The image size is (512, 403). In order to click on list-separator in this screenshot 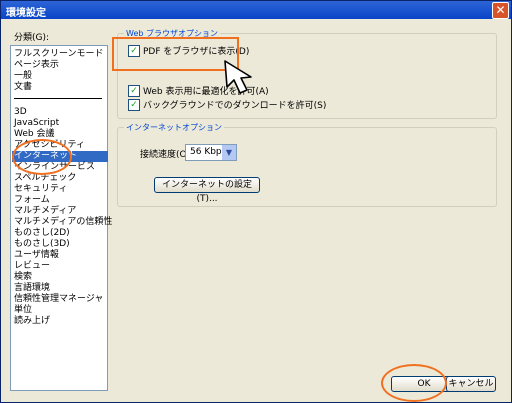, I will do `click(58, 98)`.